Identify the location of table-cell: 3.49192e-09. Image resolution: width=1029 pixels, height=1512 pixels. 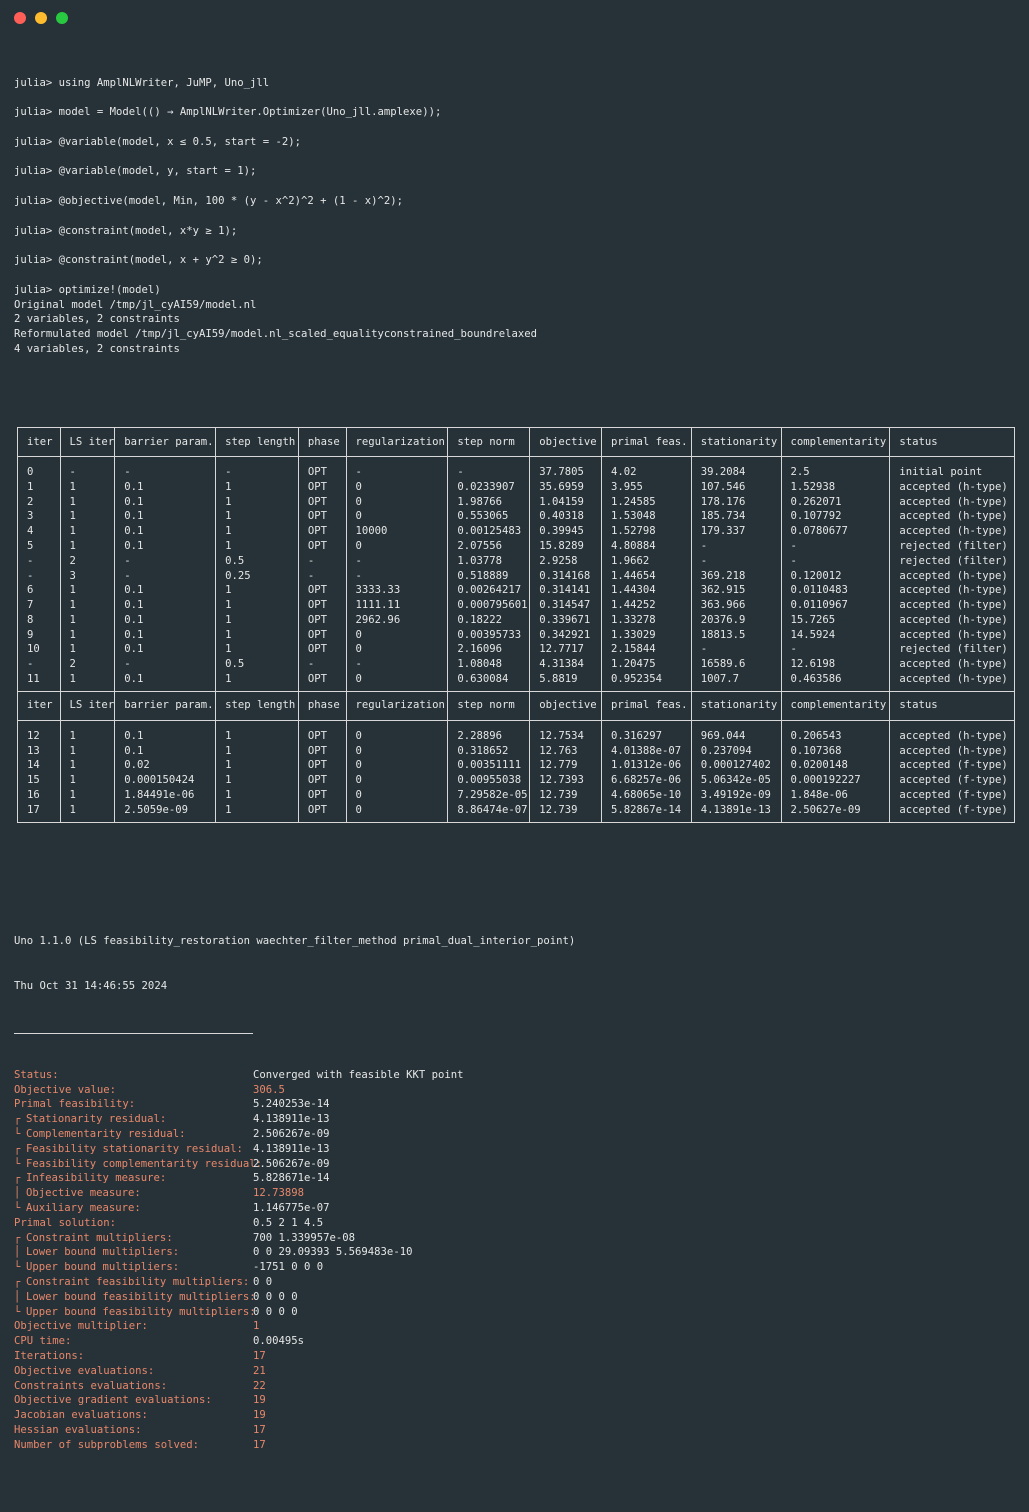
(736, 795).